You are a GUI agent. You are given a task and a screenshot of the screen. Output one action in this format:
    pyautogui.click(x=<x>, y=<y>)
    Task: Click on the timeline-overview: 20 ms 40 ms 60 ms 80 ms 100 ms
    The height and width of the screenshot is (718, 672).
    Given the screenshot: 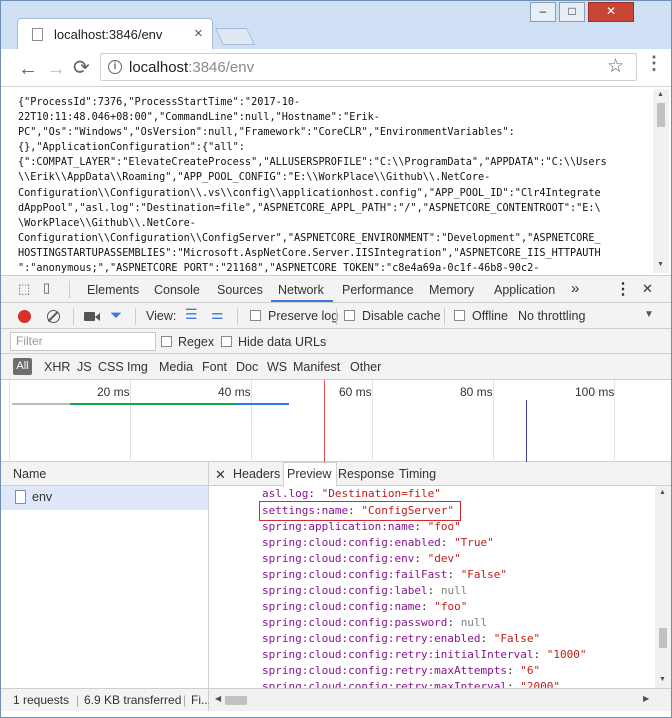 What is the action you would take?
    pyautogui.click(x=336, y=421)
    